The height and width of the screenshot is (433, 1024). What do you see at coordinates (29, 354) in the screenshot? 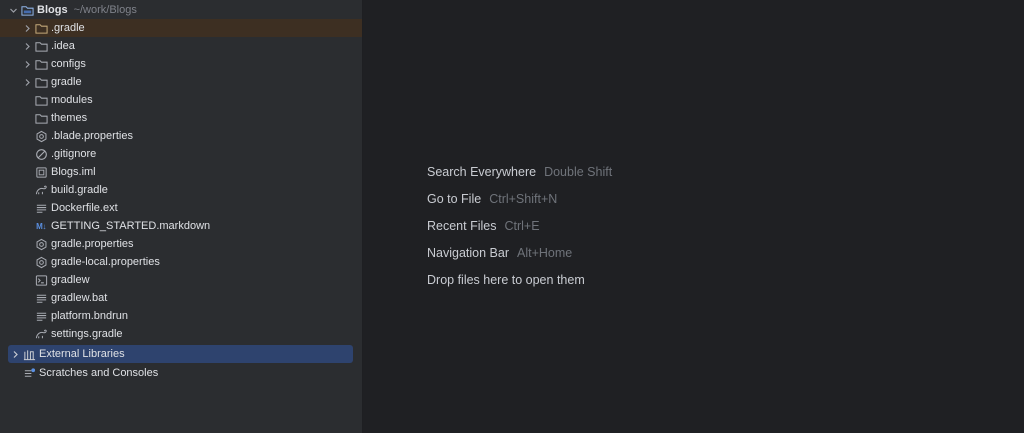
I see `library-icon` at bounding box center [29, 354].